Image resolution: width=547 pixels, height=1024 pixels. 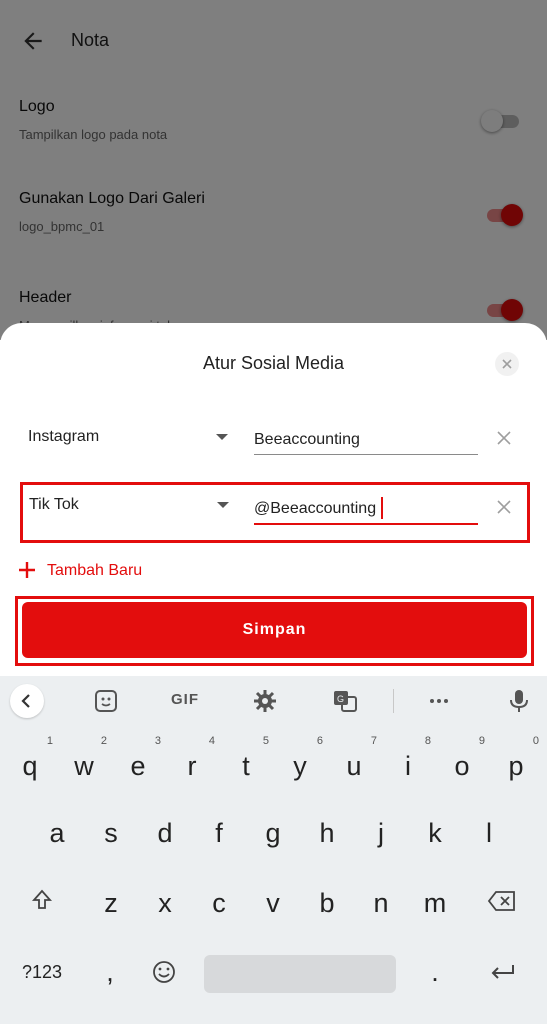 I want to click on gear-icon, so click(x=265, y=701).